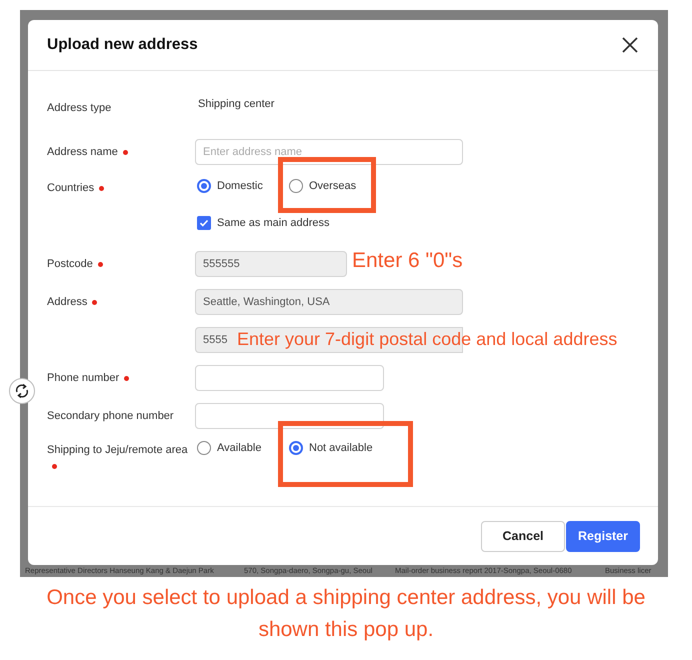  I want to click on field-label: Secondary phone number, so click(110, 416).